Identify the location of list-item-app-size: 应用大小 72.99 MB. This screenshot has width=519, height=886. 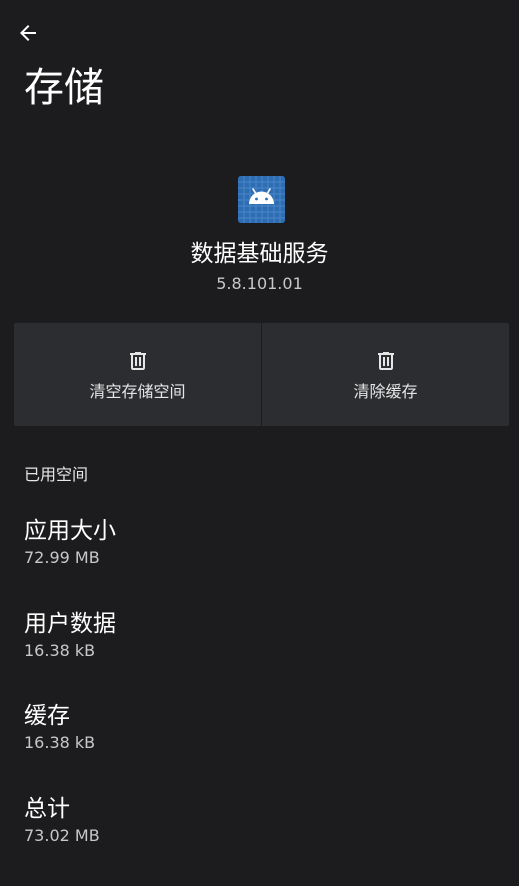
(259, 555).